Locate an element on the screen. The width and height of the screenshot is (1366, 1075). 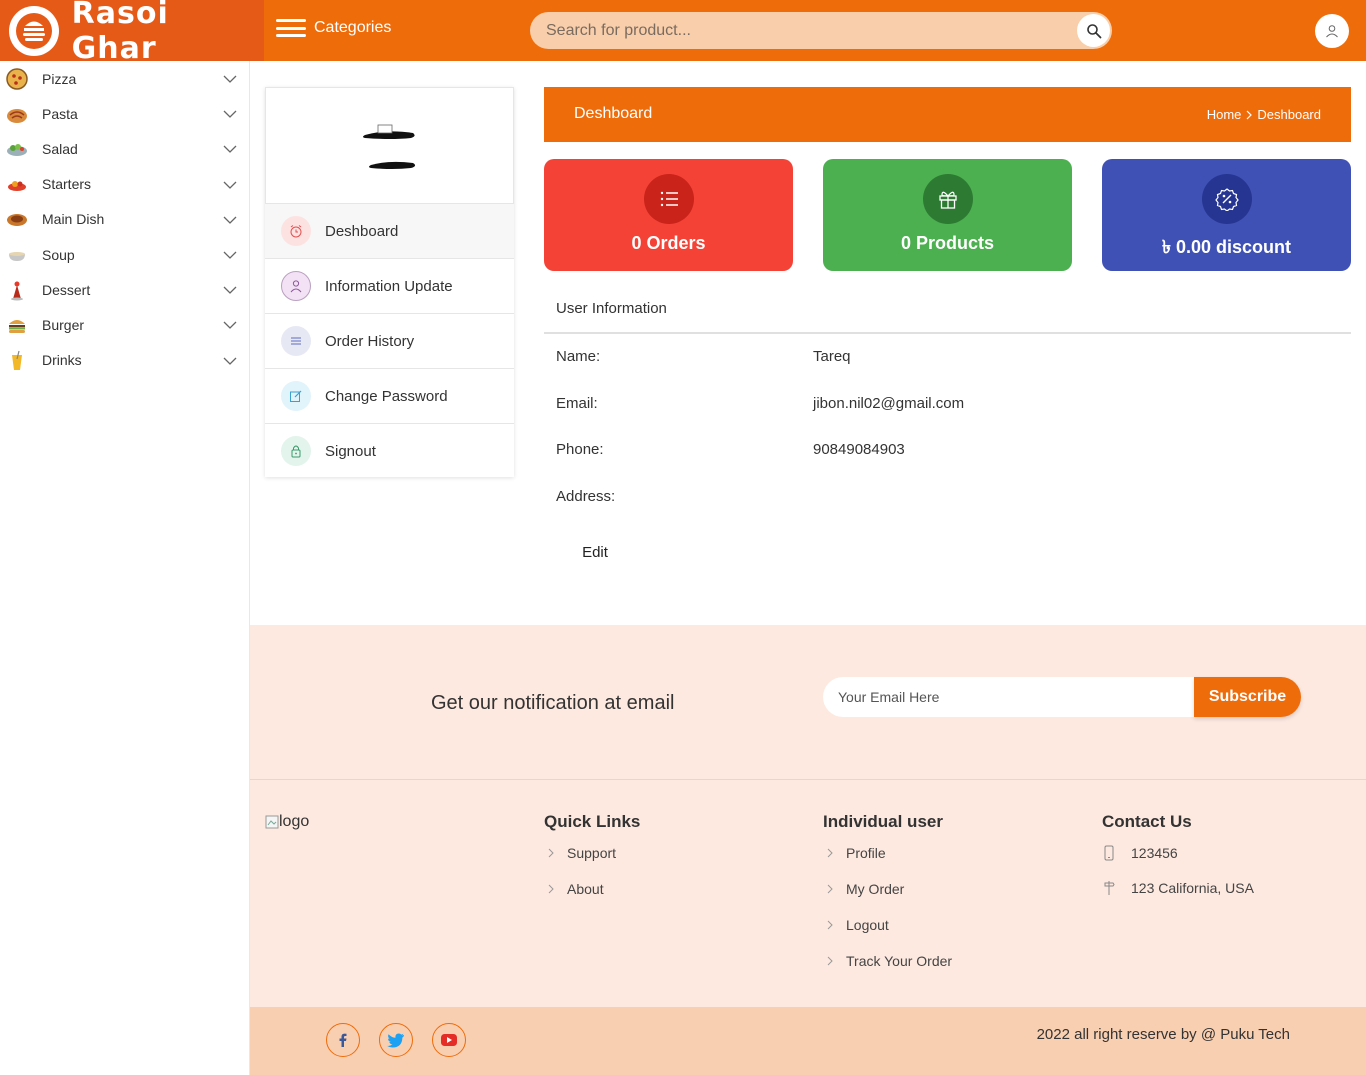
hamburger-icon is located at coordinates (291, 28).